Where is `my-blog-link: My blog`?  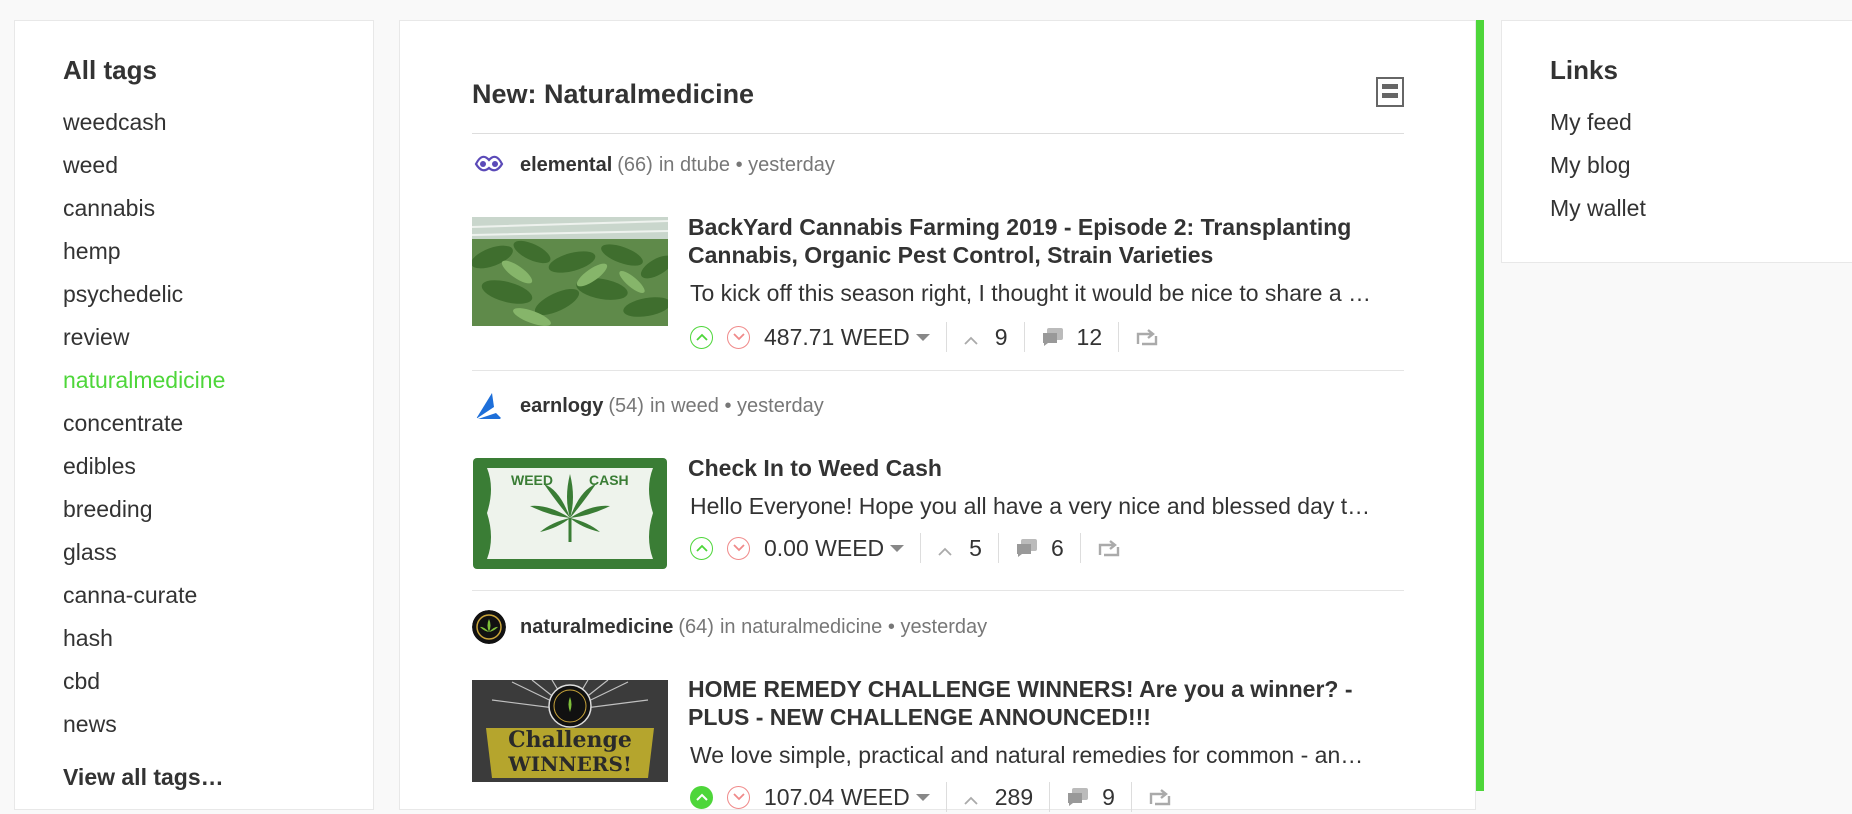
my-blog-link: My blog is located at coordinates (1598, 165).